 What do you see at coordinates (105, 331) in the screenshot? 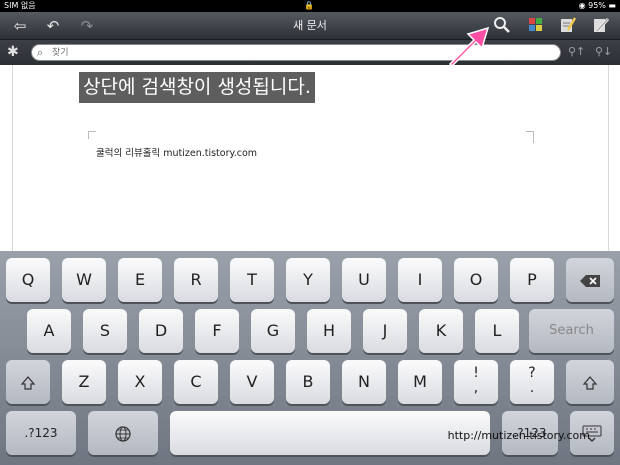
I see `key-s: S` at bounding box center [105, 331].